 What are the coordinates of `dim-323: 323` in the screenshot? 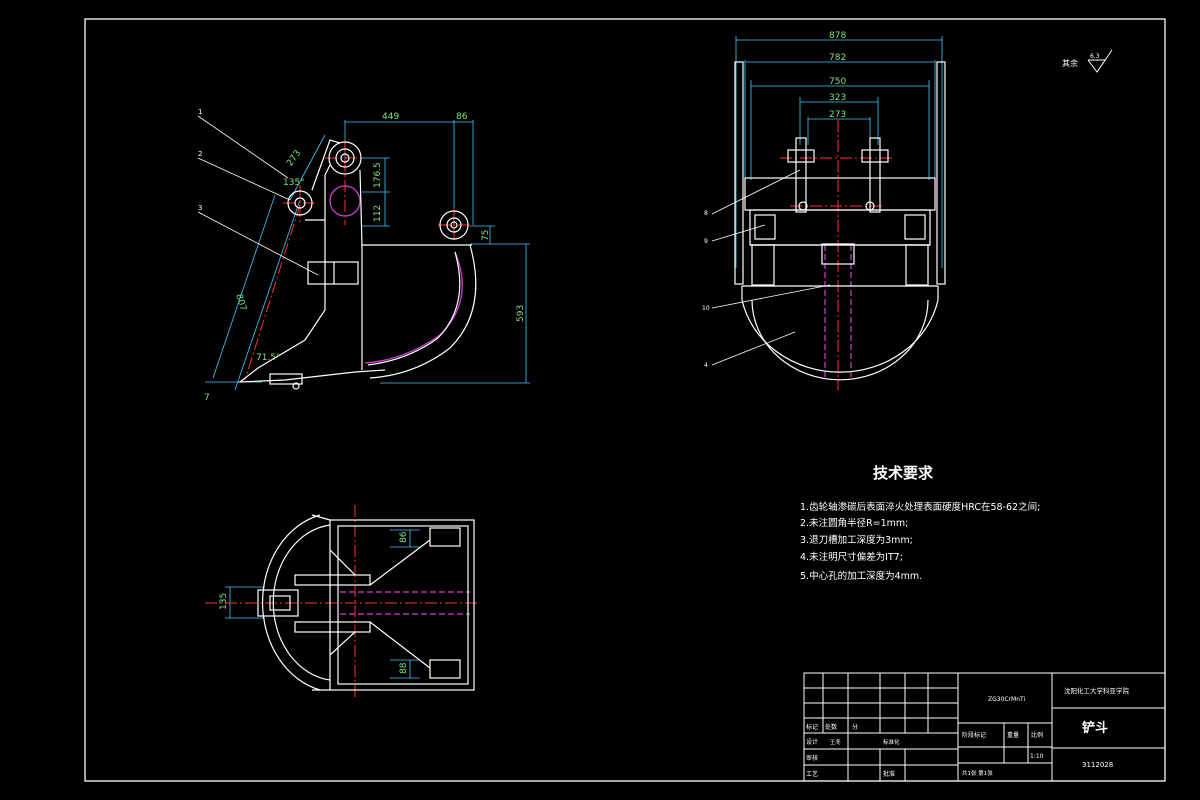 It's located at (837, 98).